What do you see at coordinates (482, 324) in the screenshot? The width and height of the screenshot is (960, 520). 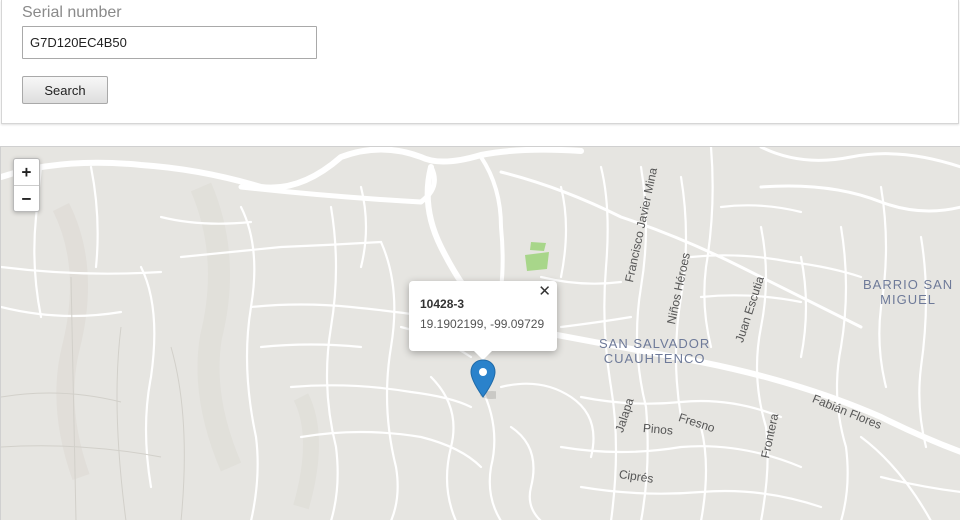 I see `popup-coordinates: 19.1902199, -99.09729` at bounding box center [482, 324].